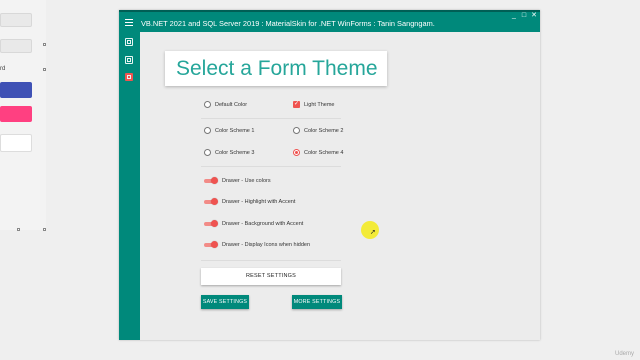 The image size is (640, 360). I want to click on light-theme-checkbox: ✓ Light Theme, so click(313, 104).